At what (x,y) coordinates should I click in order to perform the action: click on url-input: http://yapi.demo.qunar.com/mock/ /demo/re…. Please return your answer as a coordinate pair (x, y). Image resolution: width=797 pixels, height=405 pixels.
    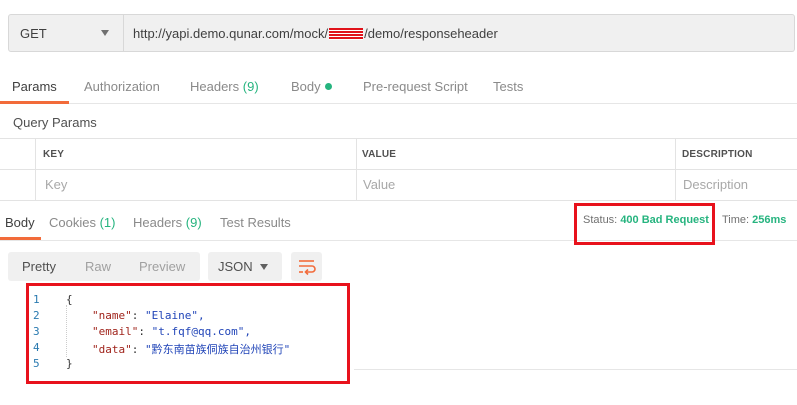
    Looking at the image, I should click on (459, 33).